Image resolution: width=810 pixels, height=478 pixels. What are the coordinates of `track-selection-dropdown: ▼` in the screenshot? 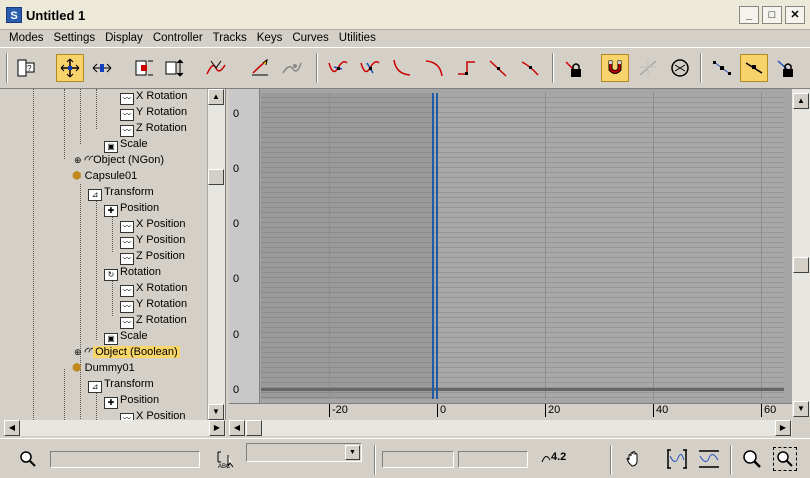 It's located at (304, 452).